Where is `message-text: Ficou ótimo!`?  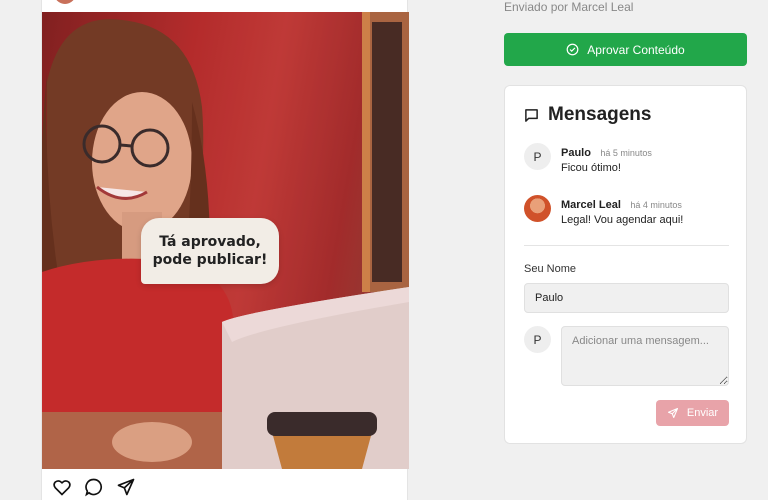
message-text: Ficou ótimo! is located at coordinates (591, 168).